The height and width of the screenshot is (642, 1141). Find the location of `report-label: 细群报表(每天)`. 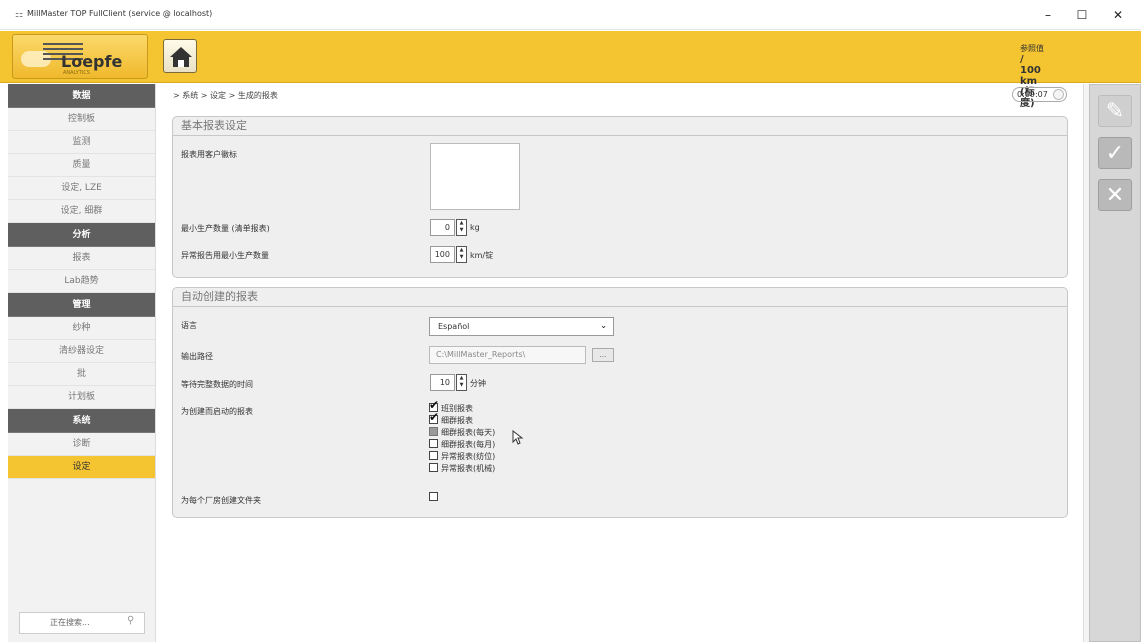

report-label: 细群报表(每天) is located at coordinates (468, 432).